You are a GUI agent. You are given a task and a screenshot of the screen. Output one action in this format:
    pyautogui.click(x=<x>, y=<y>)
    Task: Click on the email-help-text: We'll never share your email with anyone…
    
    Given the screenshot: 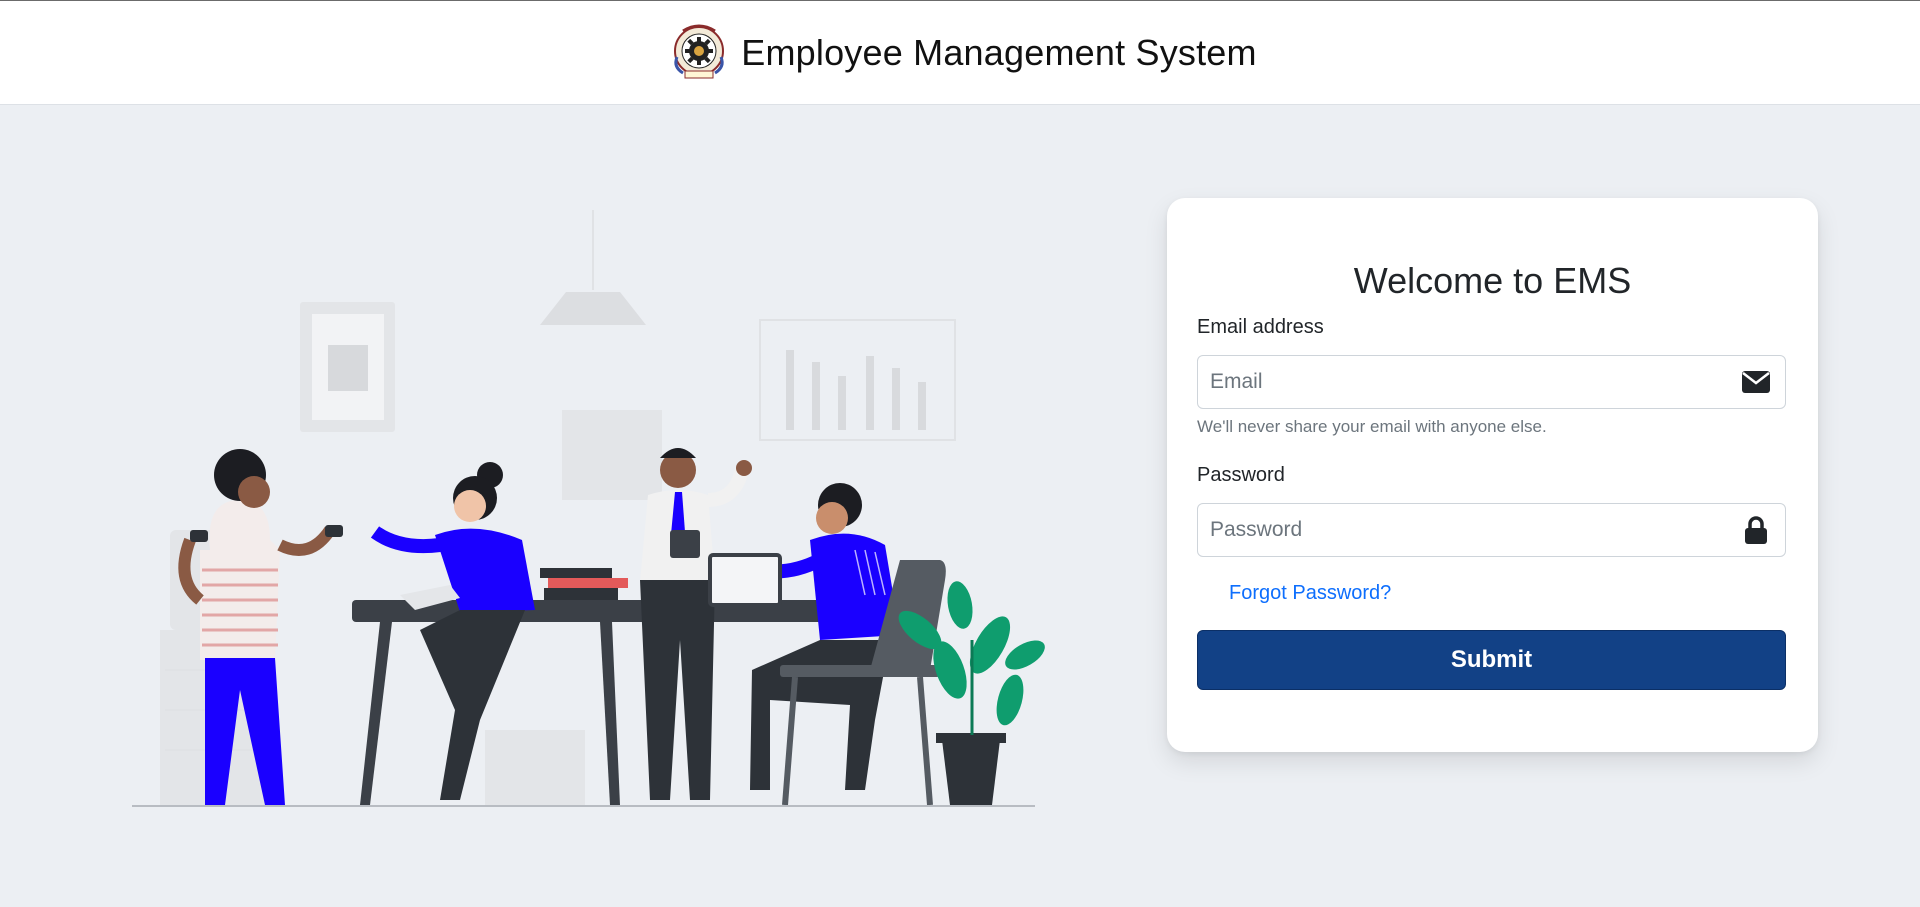 What is the action you would take?
    pyautogui.click(x=1372, y=426)
    